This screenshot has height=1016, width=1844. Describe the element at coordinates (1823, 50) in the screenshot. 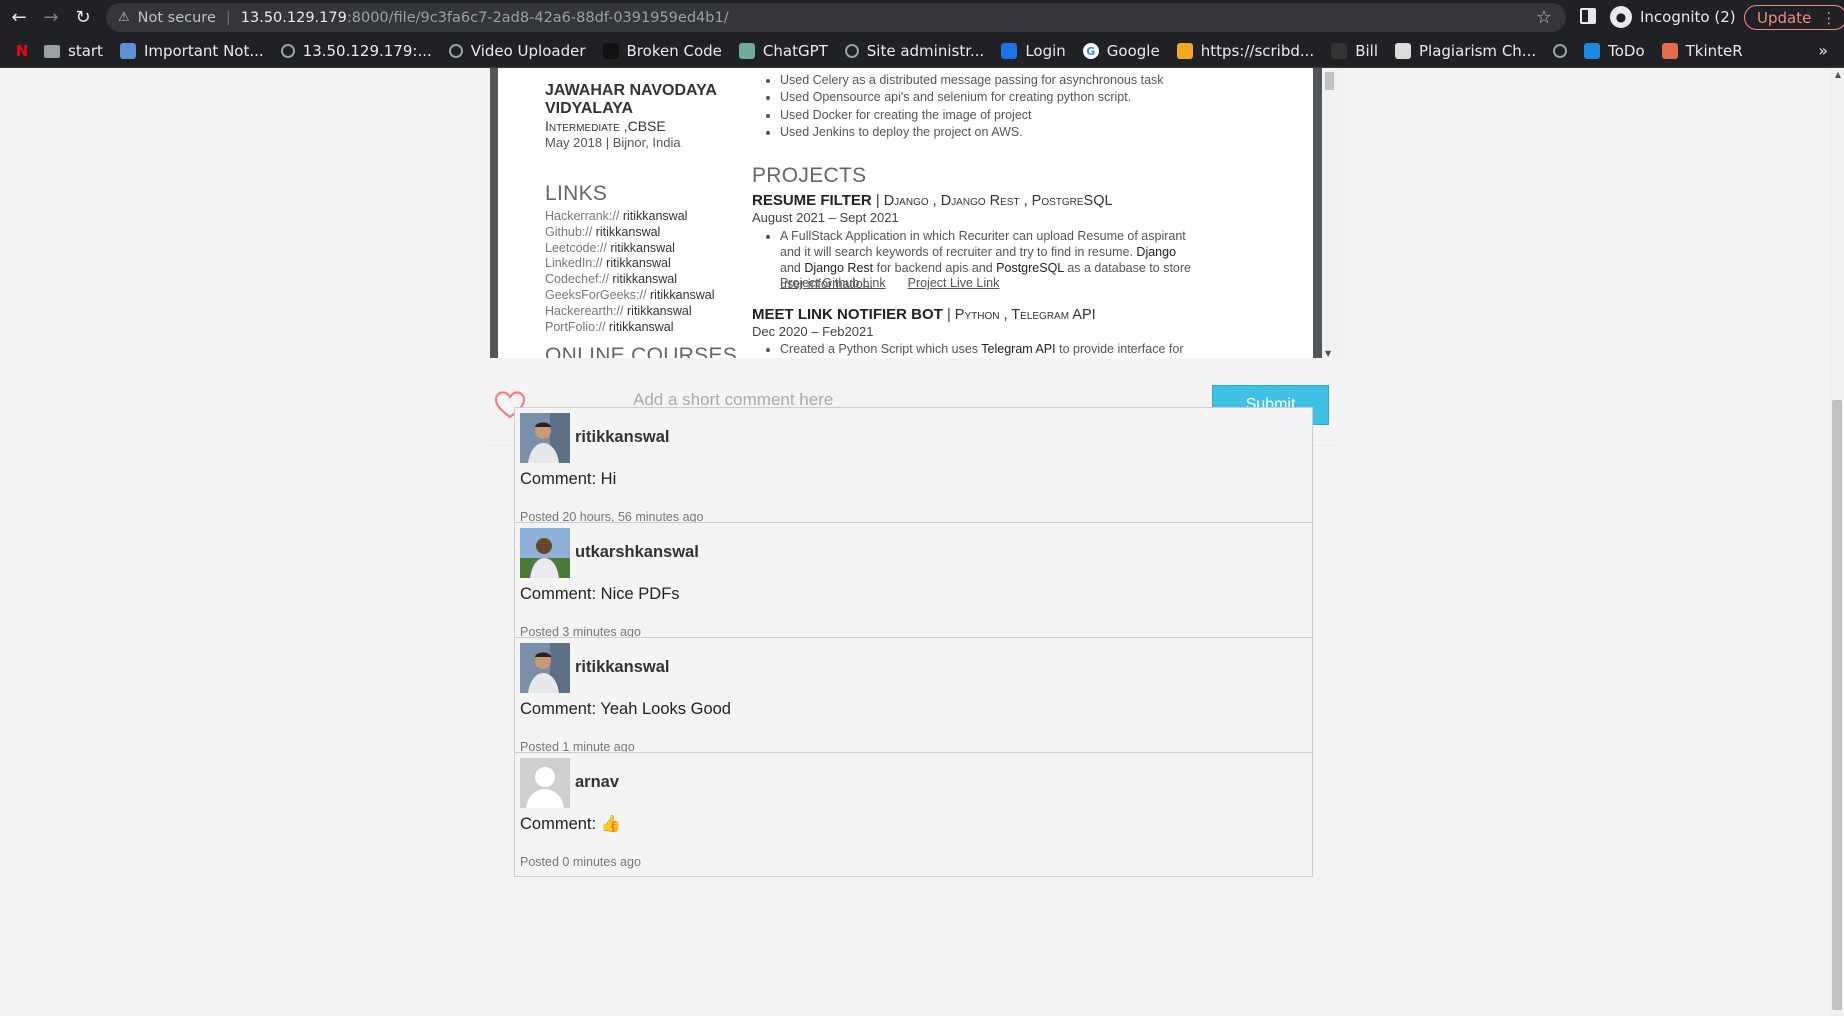

I see `more-bookmarks-icon: »` at that location.